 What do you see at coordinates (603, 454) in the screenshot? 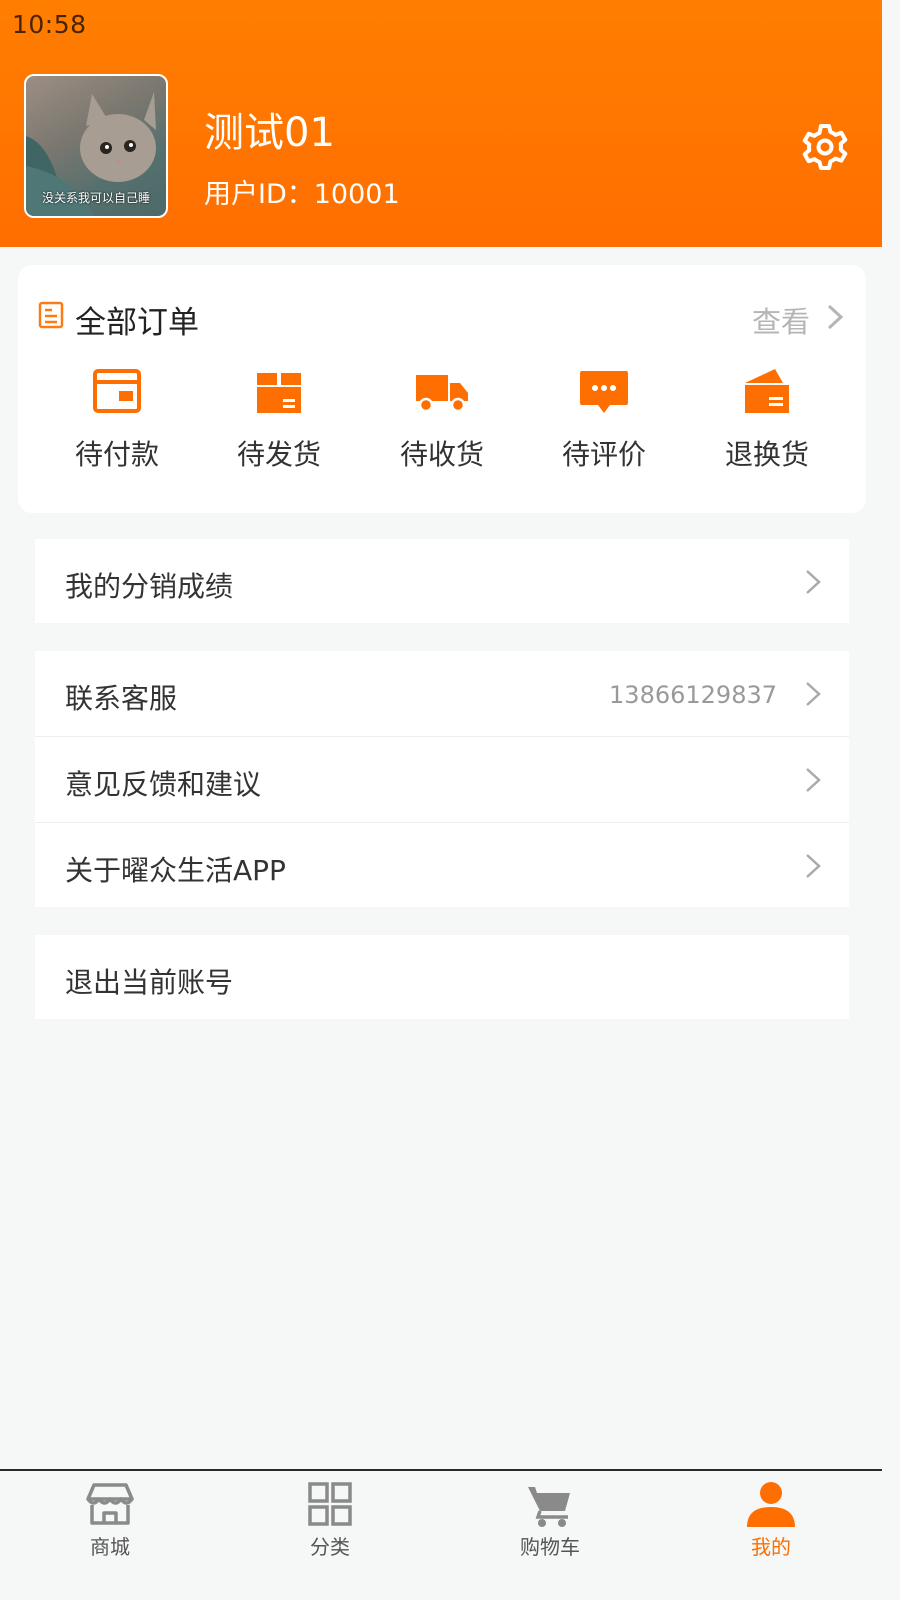
I see `order-item-label: 待评价` at bounding box center [603, 454].